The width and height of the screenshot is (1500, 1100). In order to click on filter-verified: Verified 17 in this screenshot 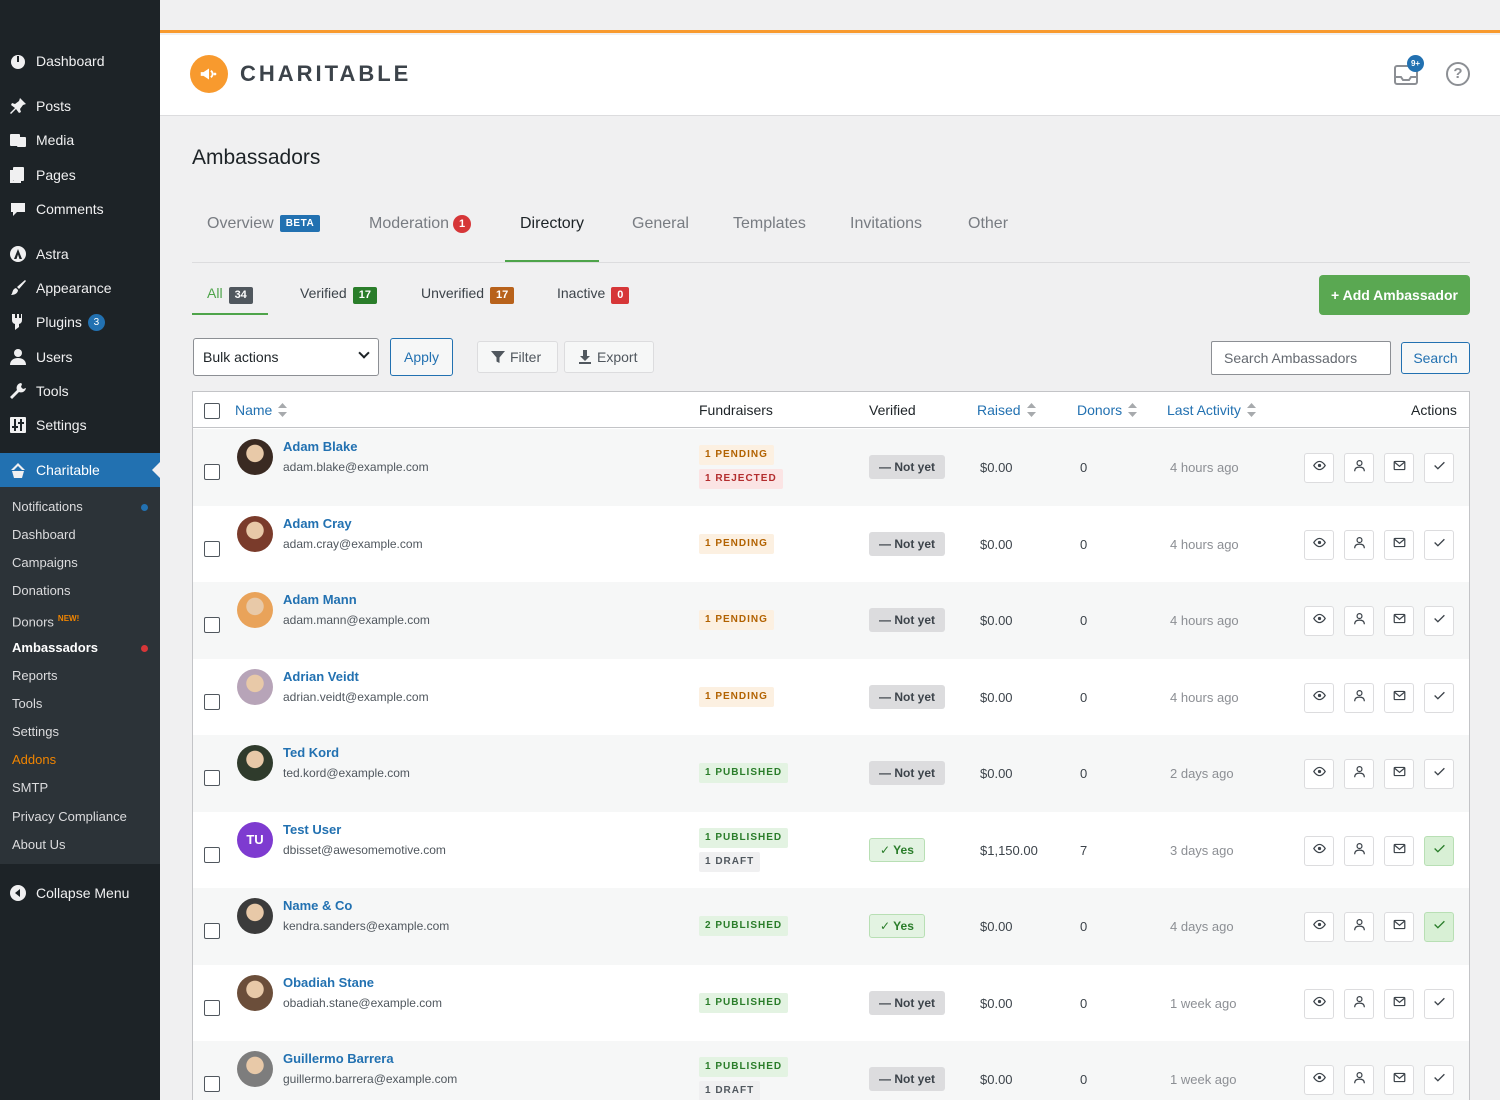, I will do `click(338, 295)`.